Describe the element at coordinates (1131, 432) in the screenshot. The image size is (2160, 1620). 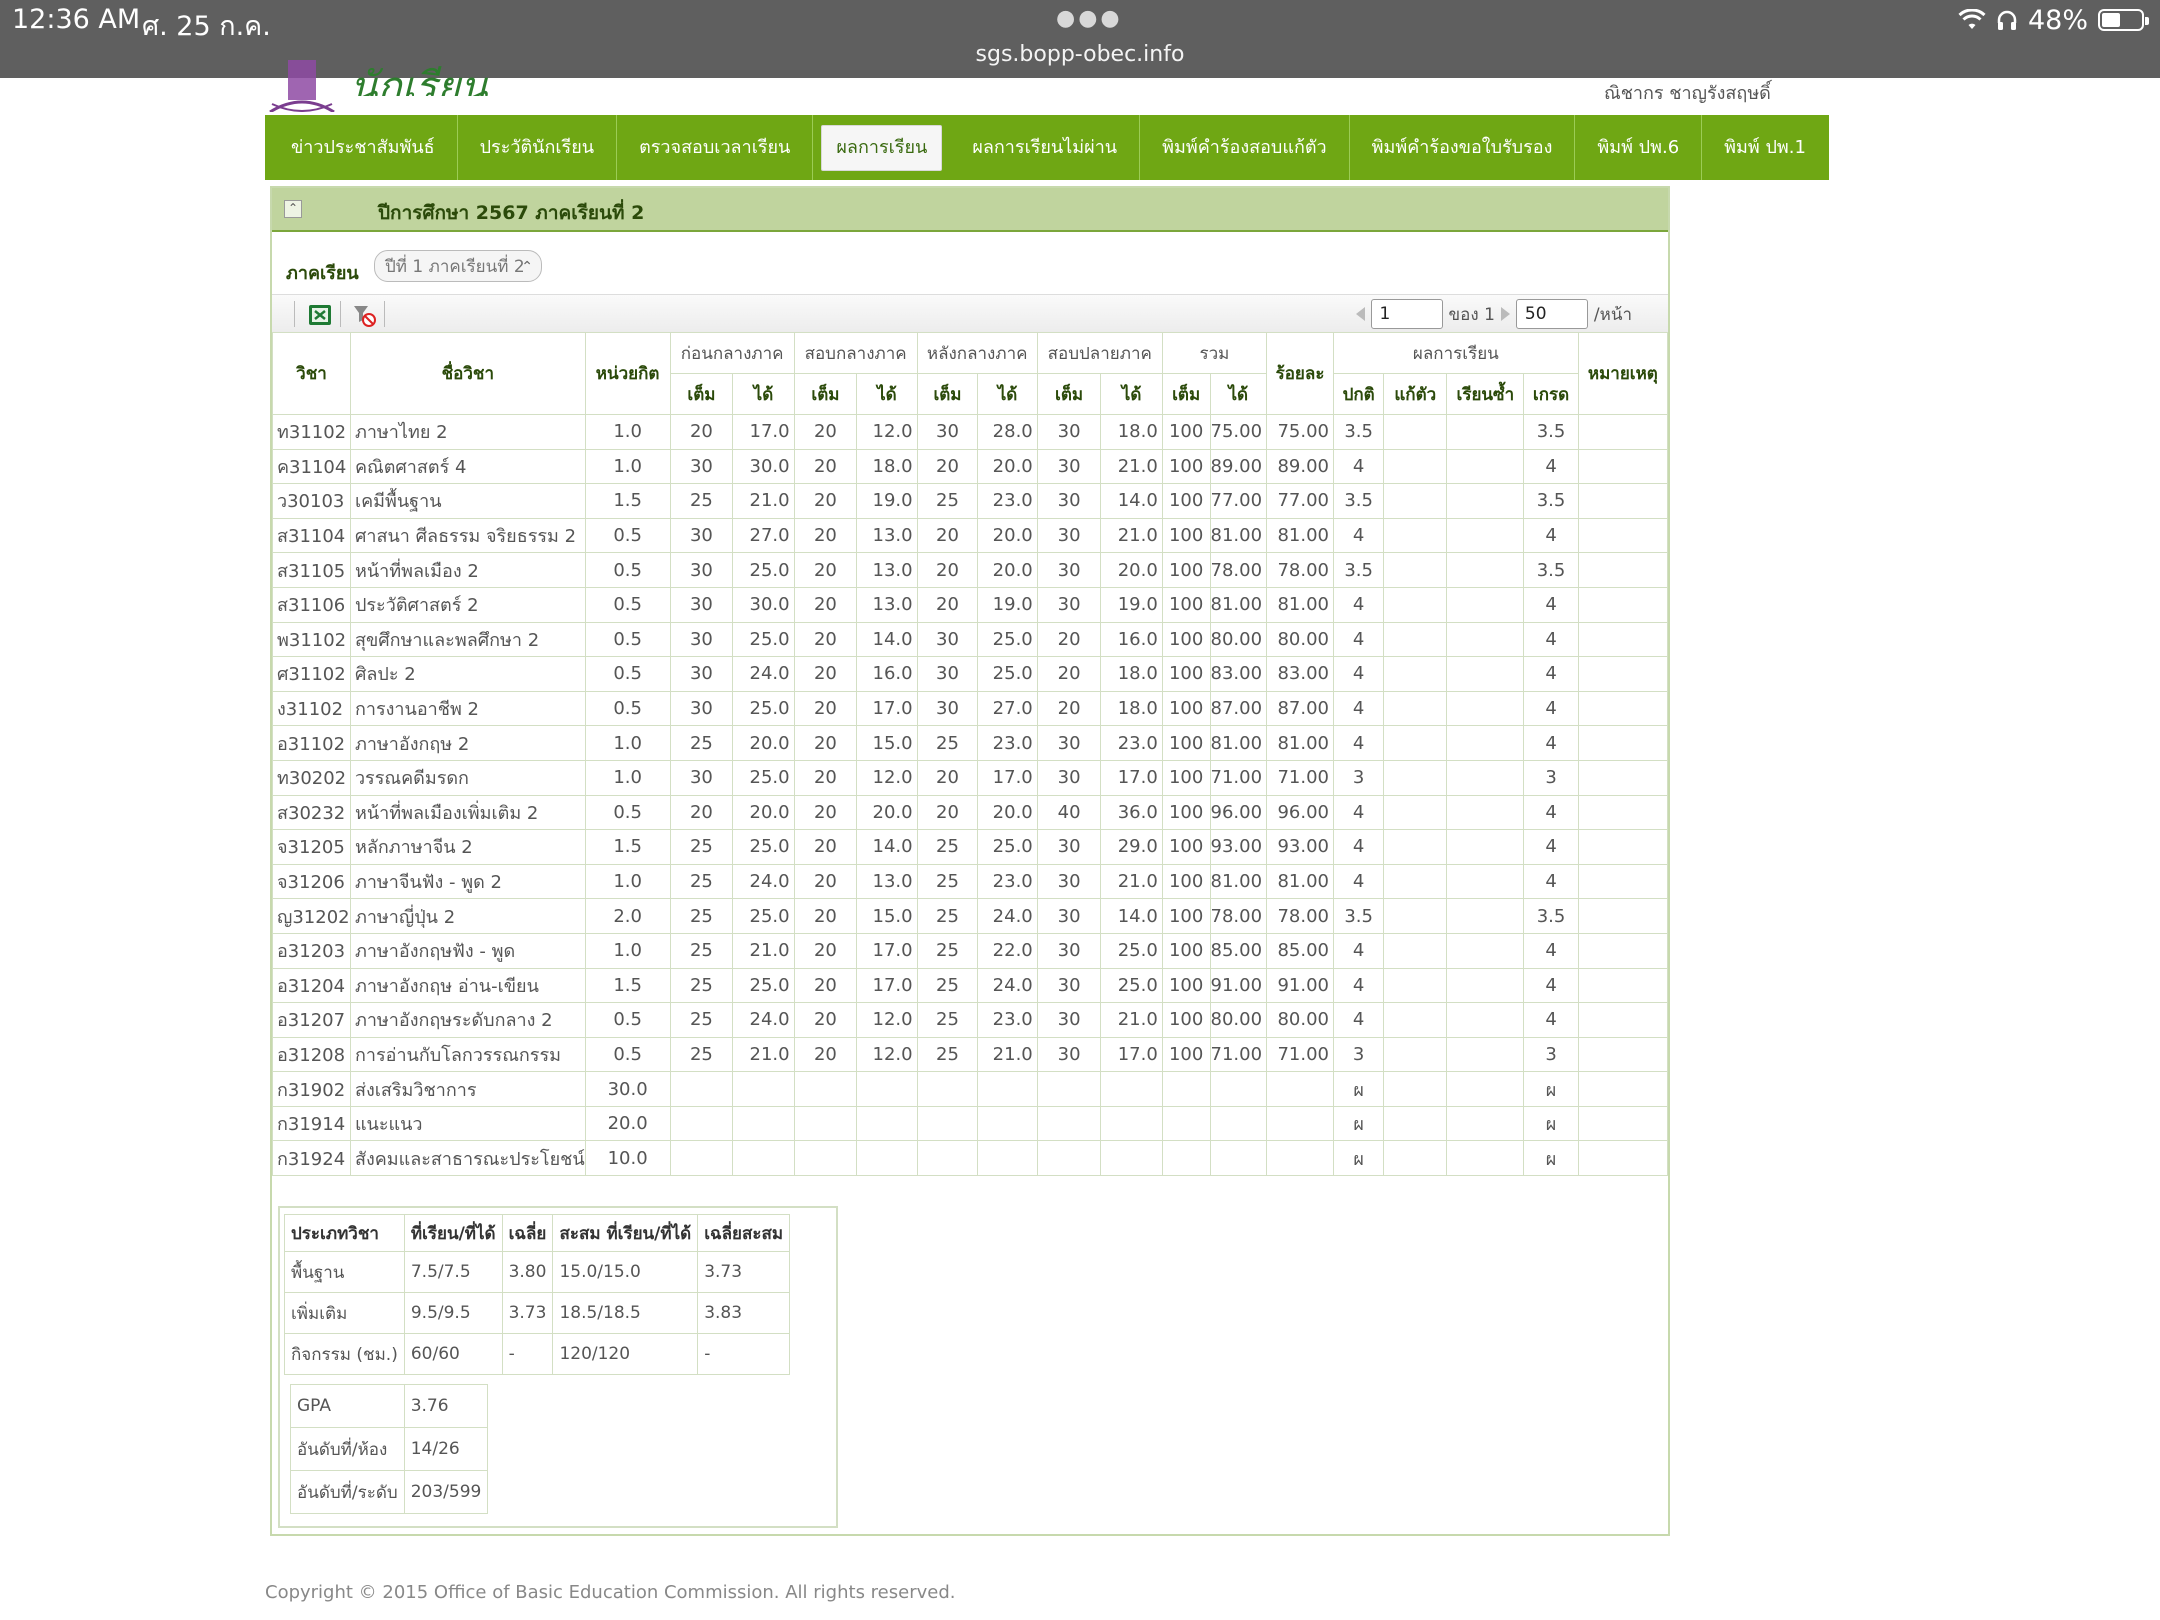
I see `final-exam-score: 18.0` at that location.